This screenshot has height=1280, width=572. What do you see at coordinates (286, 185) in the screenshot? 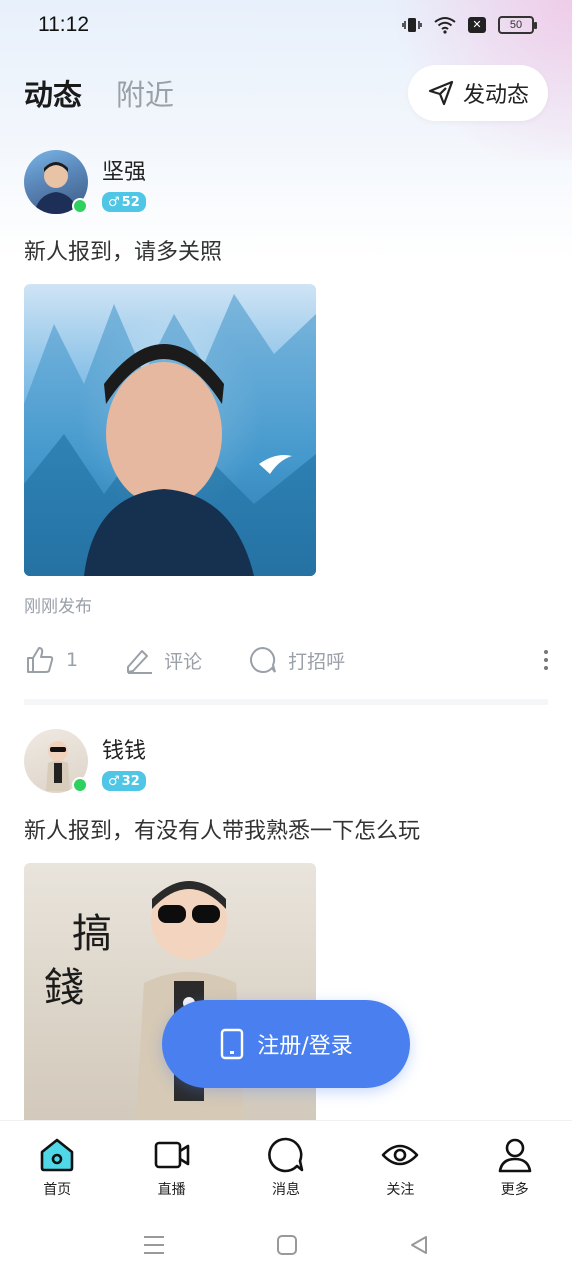
I see `post-header: 坚强 ♂ 52` at bounding box center [286, 185].